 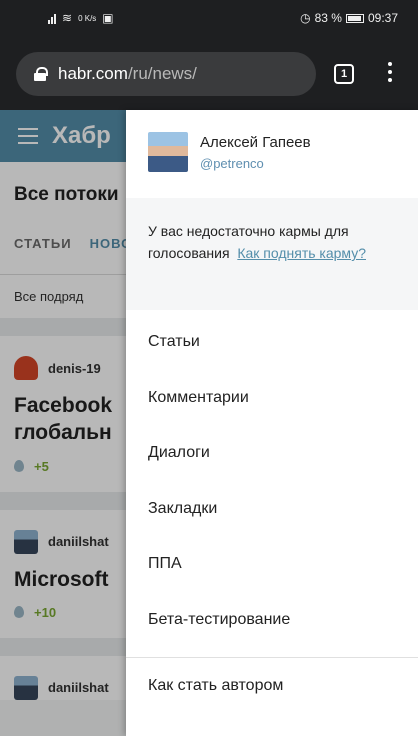 What do you see at coordinates (272, 342) in the screenshot?
I see `menu-item-articles: Статьи` at bounding box center [272, 342].